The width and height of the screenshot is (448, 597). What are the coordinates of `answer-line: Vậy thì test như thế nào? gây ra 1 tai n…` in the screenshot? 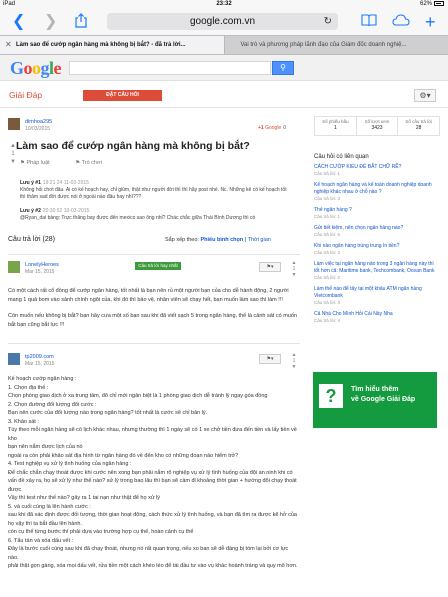 It's located at (84, 498).